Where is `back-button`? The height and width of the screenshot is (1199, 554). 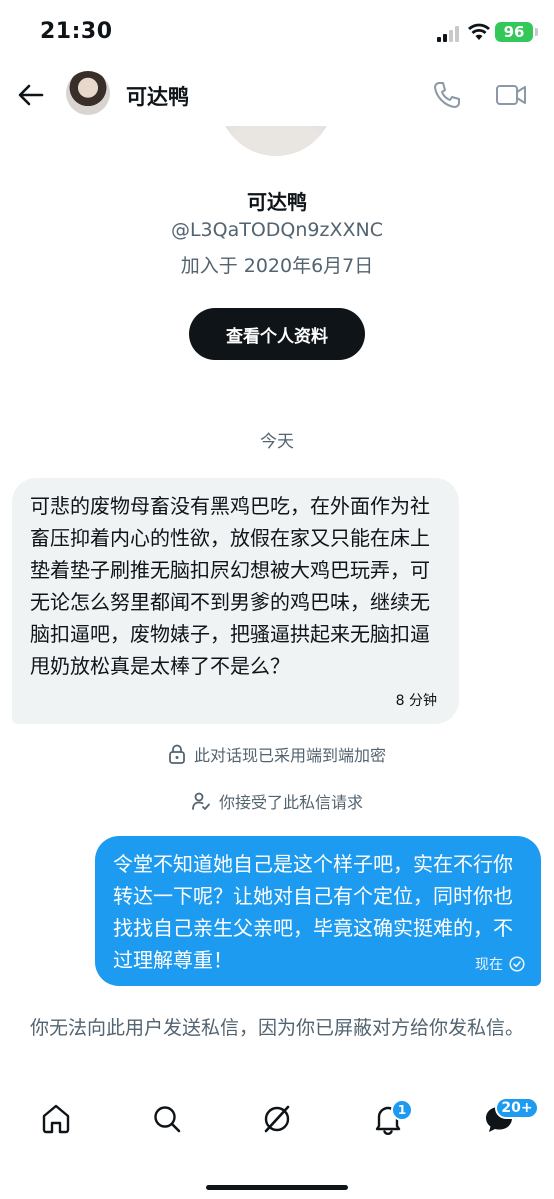 back-button is located at coordinates (31, 95).